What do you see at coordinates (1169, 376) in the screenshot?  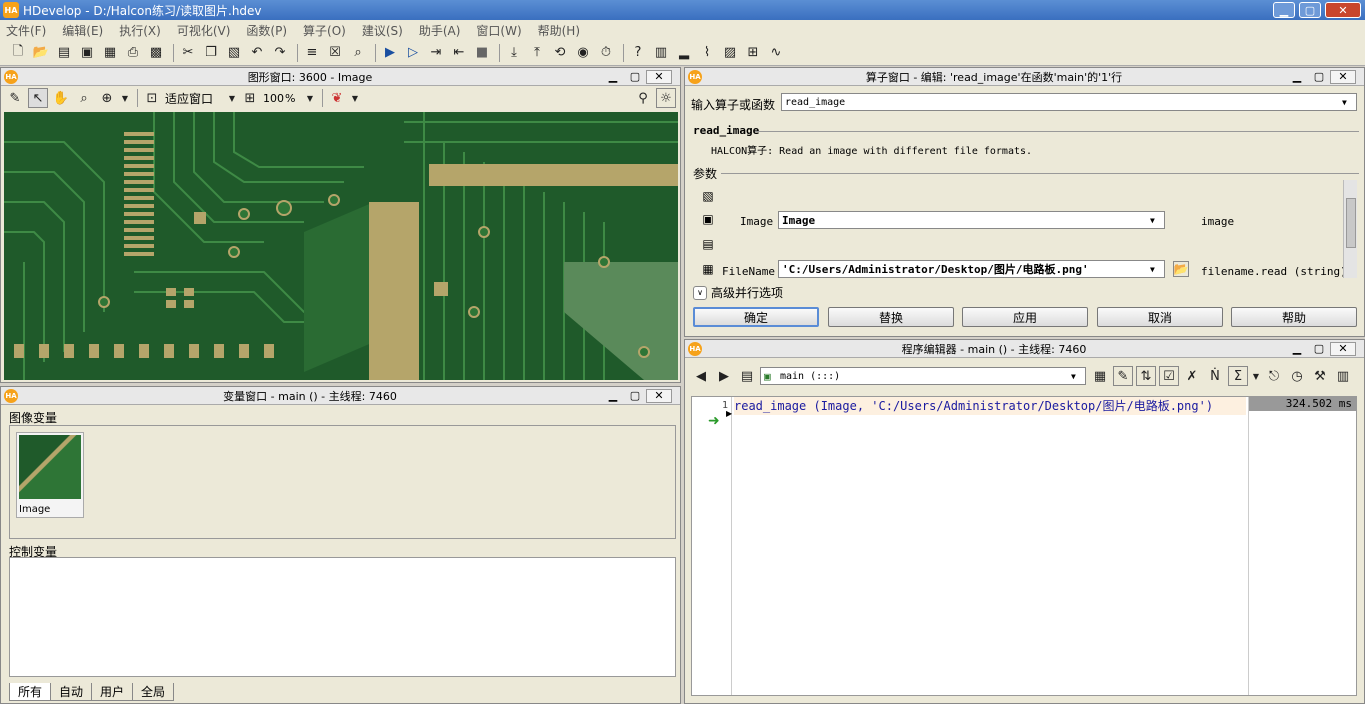 I see `check-icon: ☑` at bounding box center [1169, 376].